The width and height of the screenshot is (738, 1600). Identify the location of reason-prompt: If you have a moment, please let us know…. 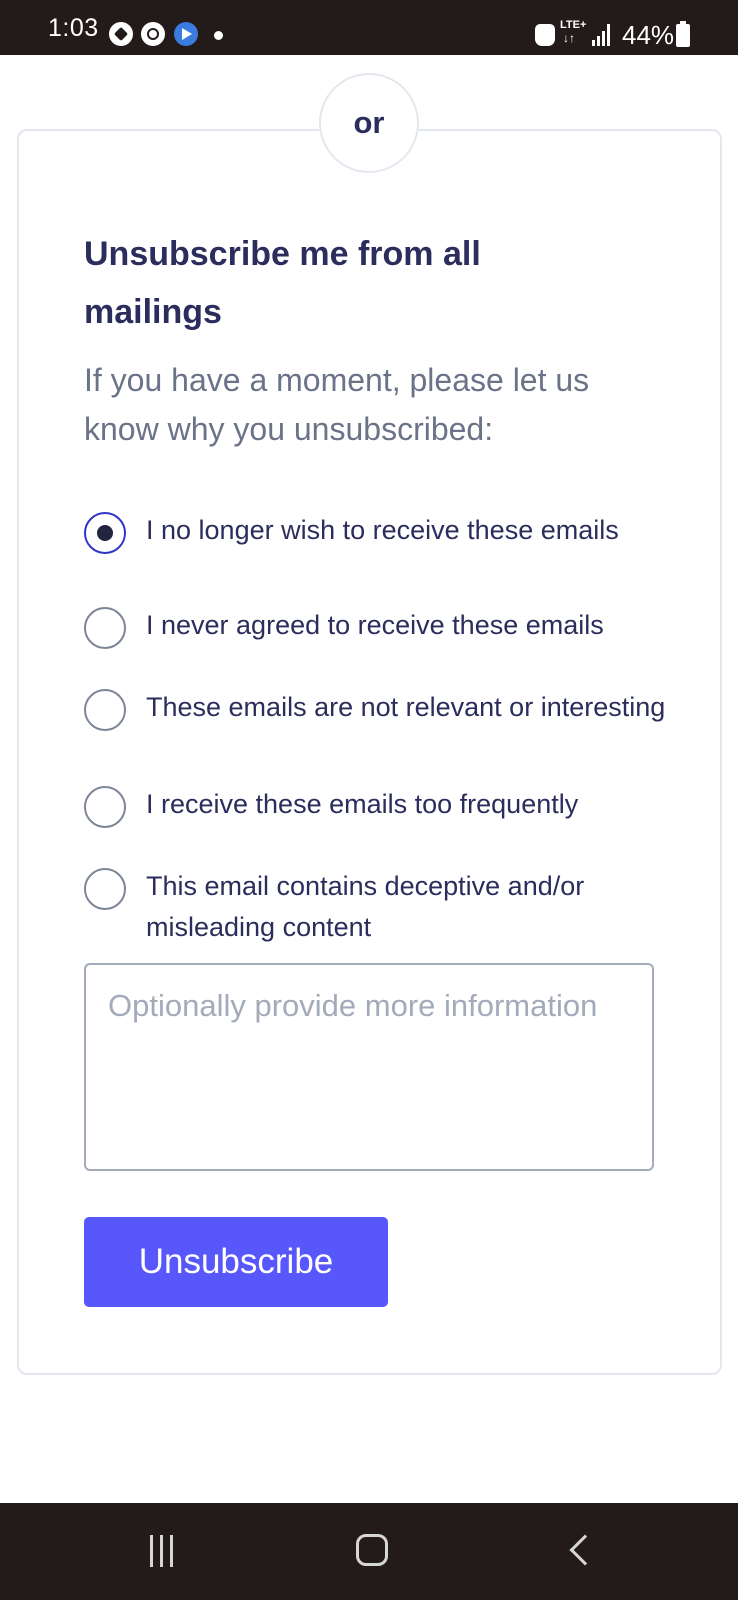
(337, 404).